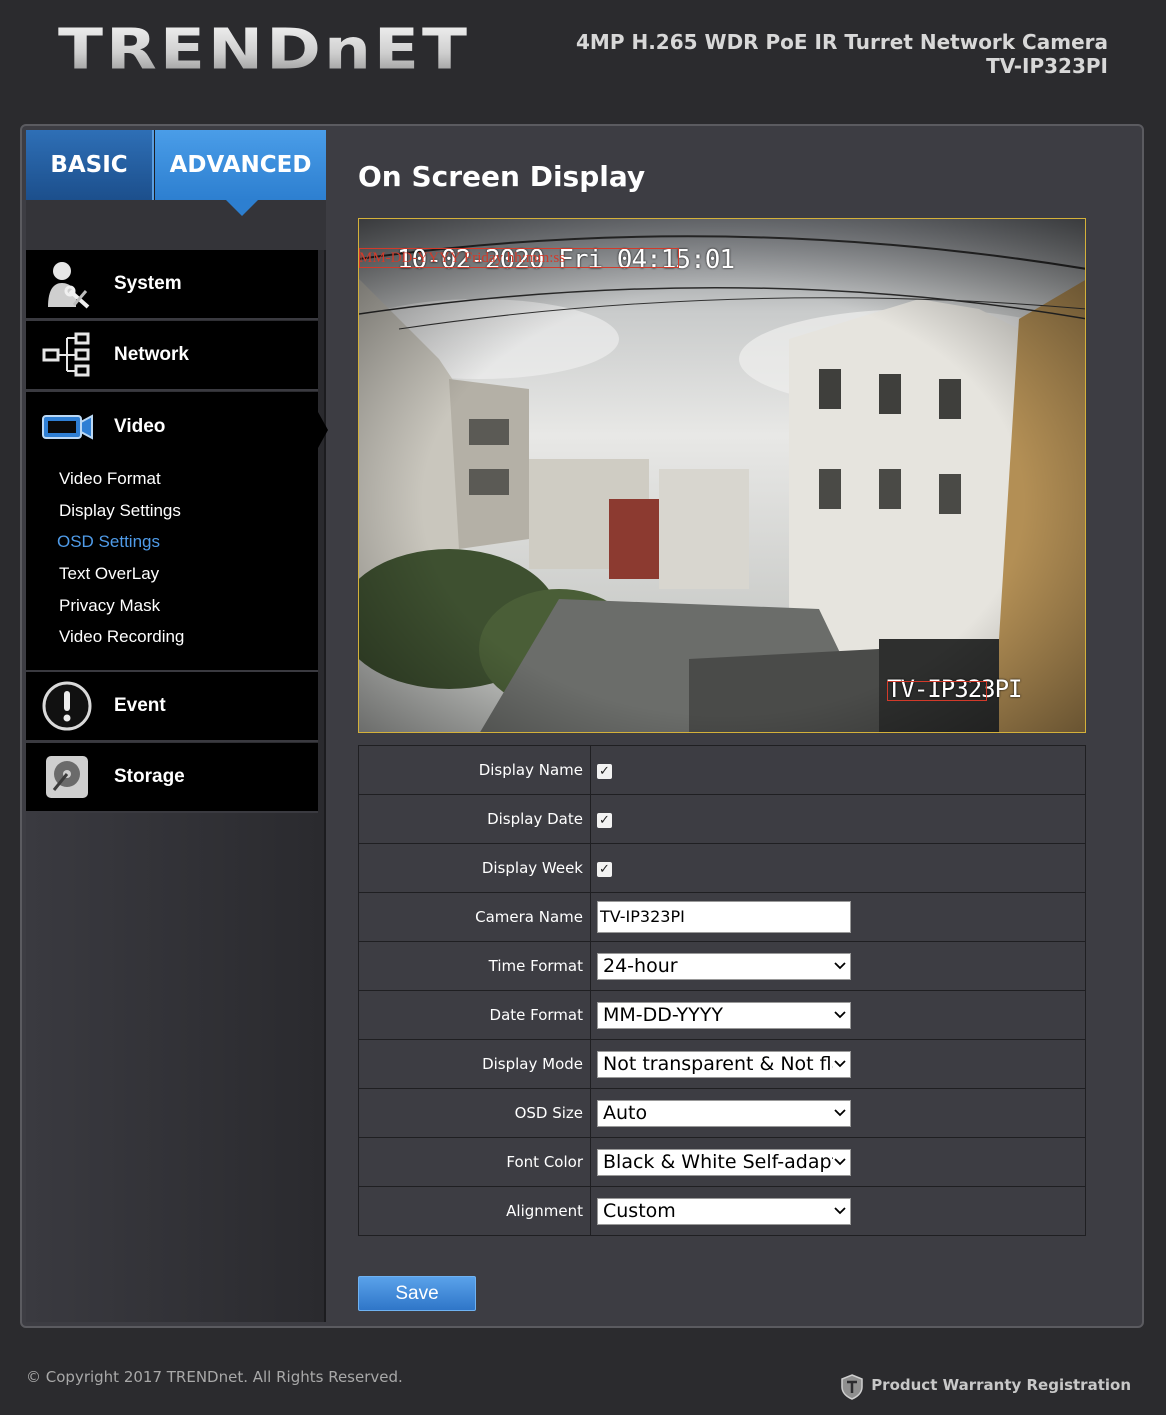 This screenshot has width=1166, height=1415. Describe the element at coordinates (67, 427) in the screenshot. I see `camera-icon` at that location.